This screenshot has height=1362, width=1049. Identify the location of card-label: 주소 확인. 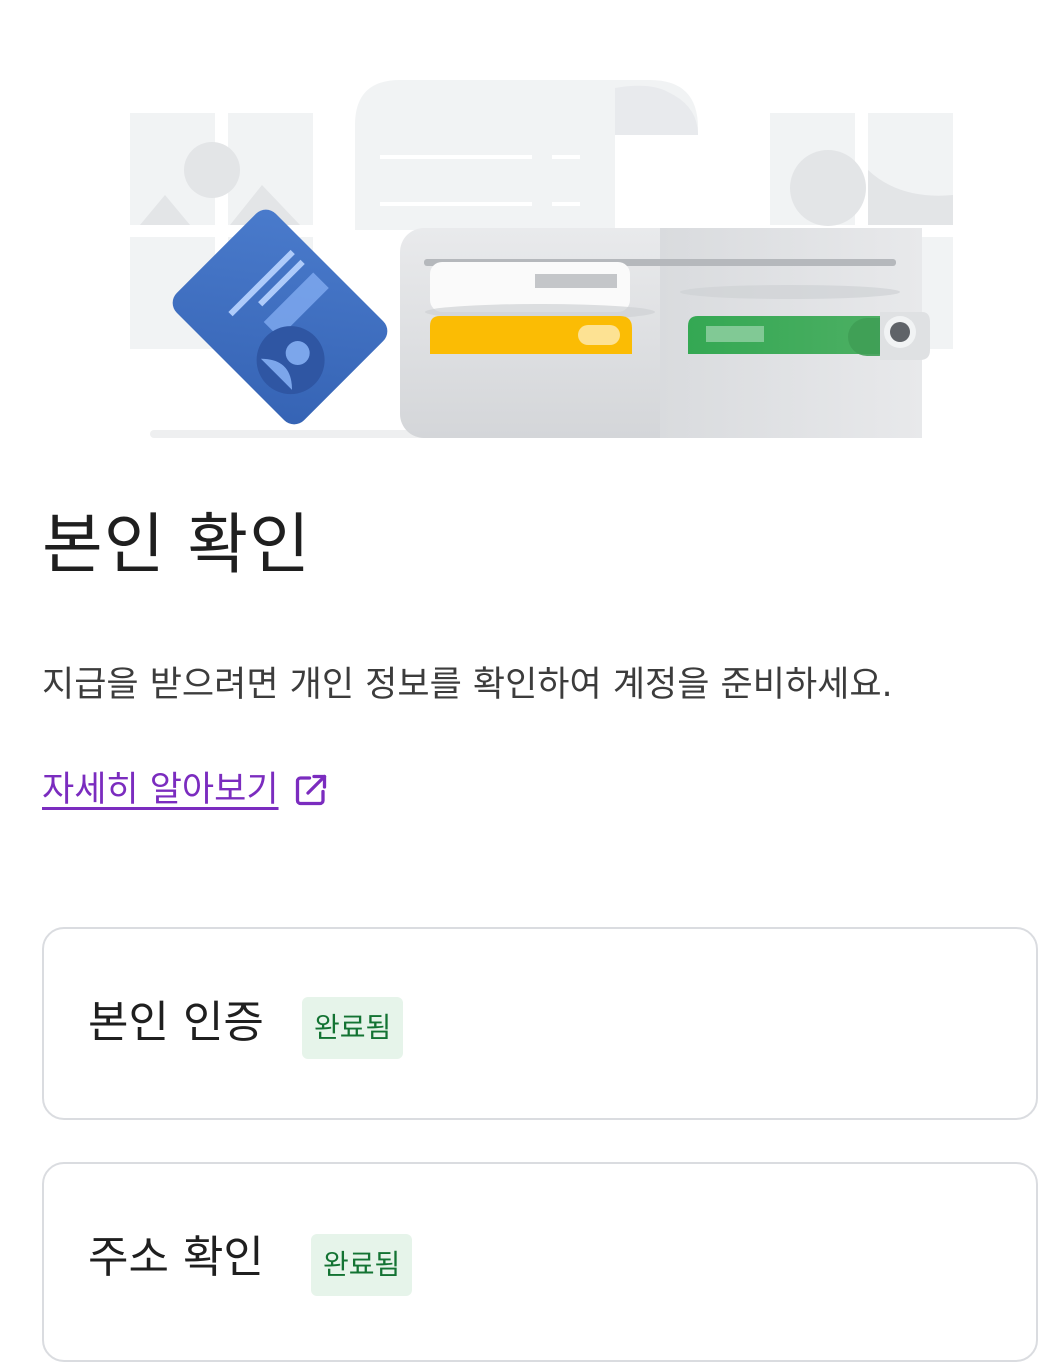
(176, 1257).